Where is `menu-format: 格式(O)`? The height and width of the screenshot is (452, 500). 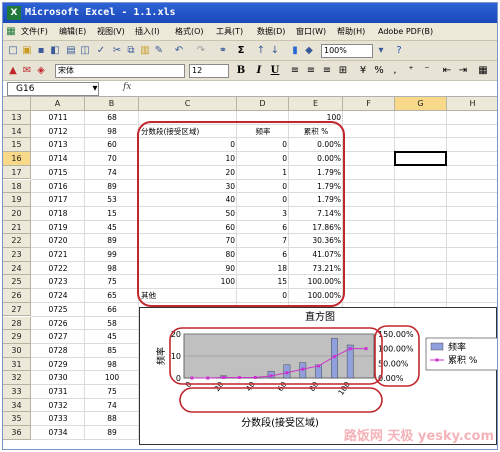
menu-format: 格式(O) is located at coordinates (189, 32).